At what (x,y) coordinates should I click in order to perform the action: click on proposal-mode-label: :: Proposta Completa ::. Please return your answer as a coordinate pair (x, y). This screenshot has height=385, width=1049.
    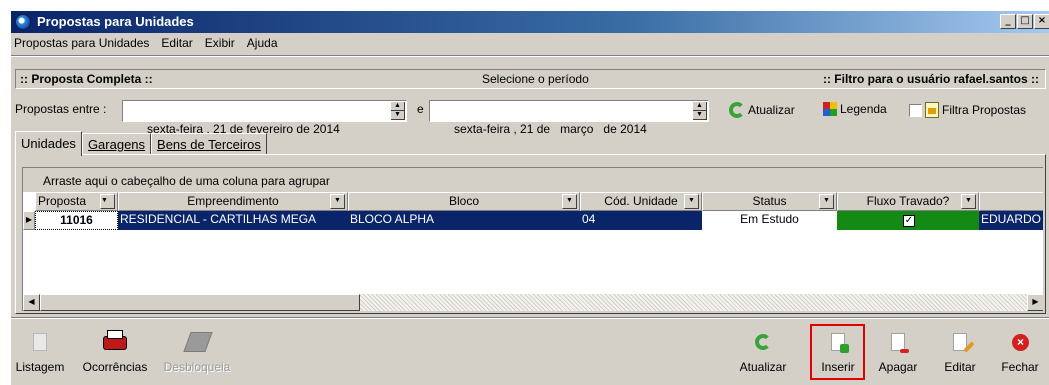
    Looking at the image, I should click on (86, 79).